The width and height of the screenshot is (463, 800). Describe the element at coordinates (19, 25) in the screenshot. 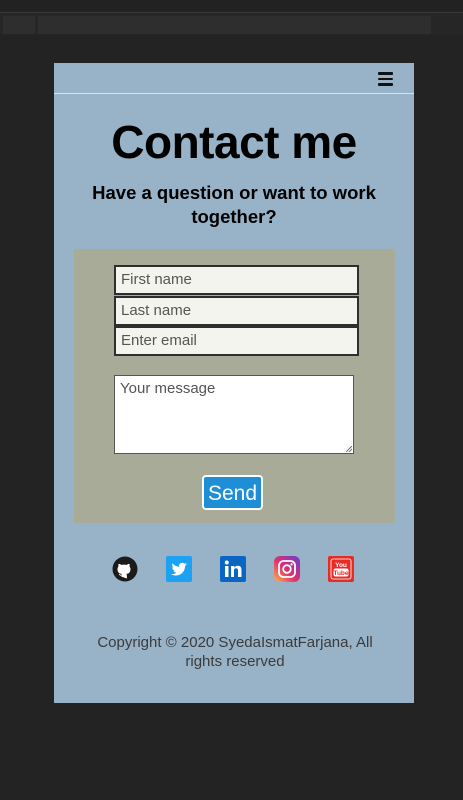

I see `tab-segment` at that location.